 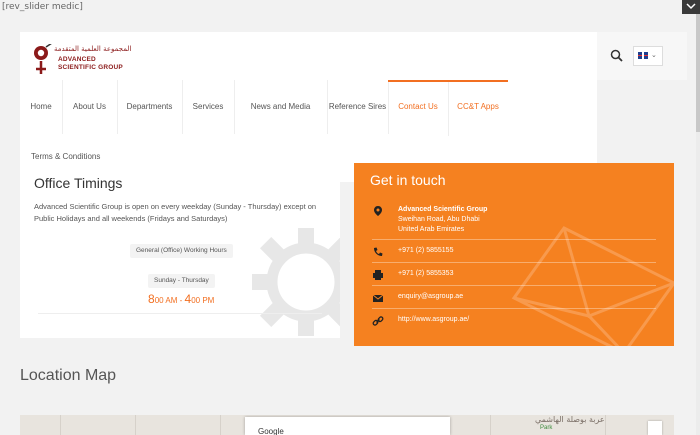 What do you see at coordinates (90, 107) in the screenshot?
I see `nav-about-us: About Us` at bounding box center [90, 107].